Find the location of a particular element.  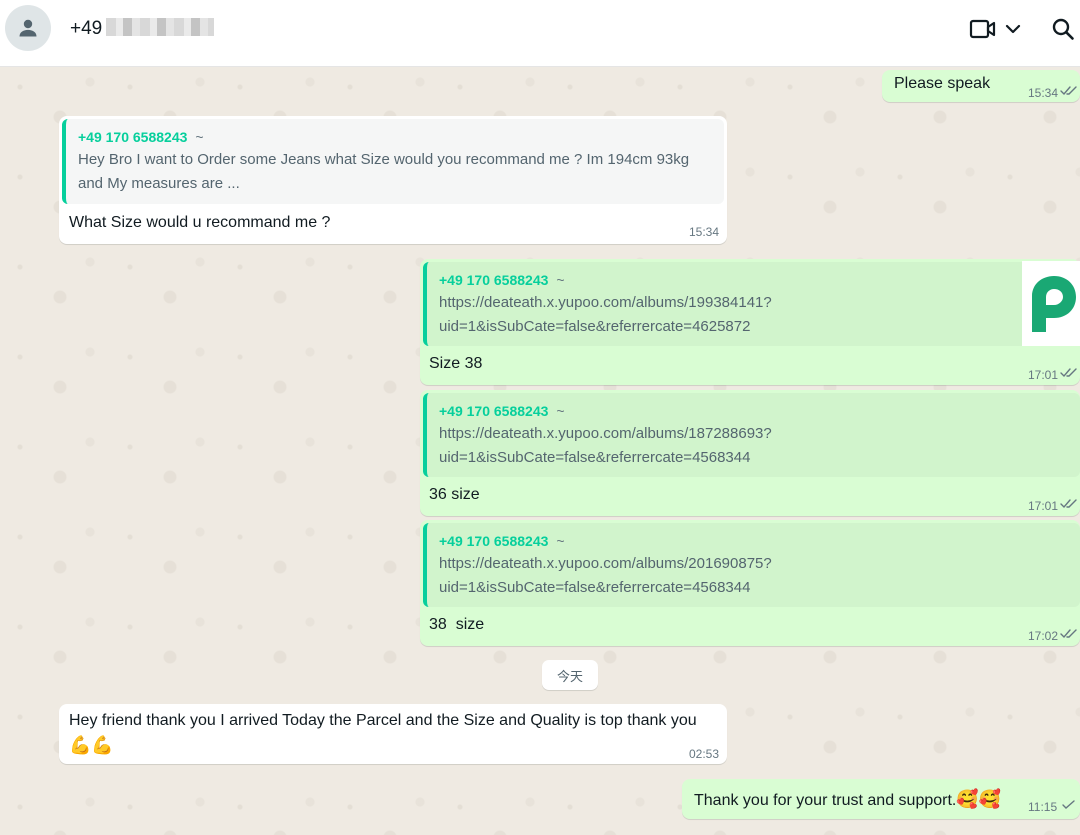

quoted-thumbnail is located at coordinates (1051, 303).